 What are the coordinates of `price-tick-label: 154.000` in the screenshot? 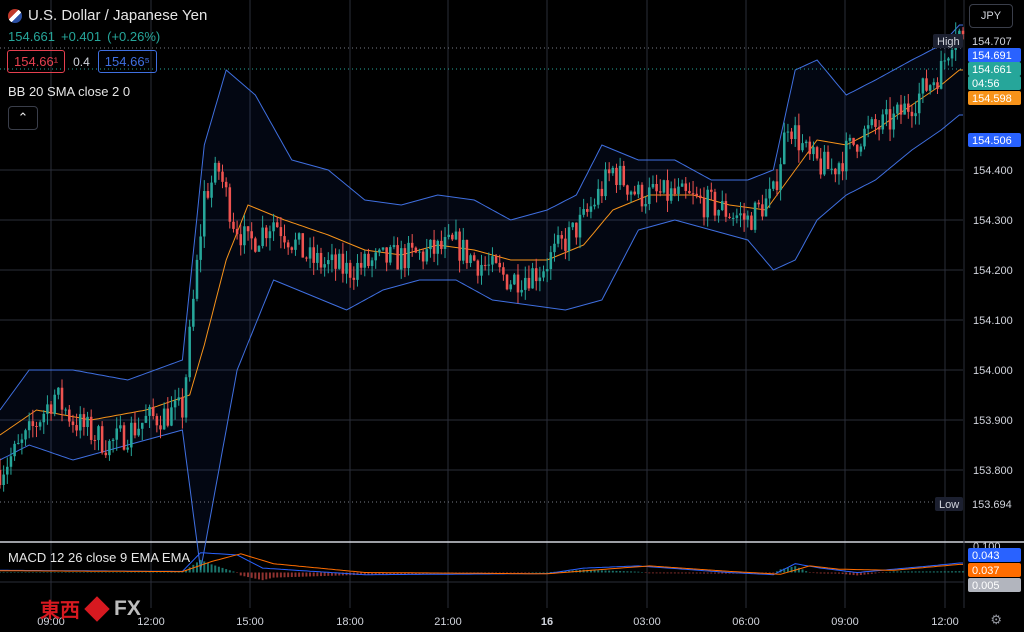 It's located at (993, 371).